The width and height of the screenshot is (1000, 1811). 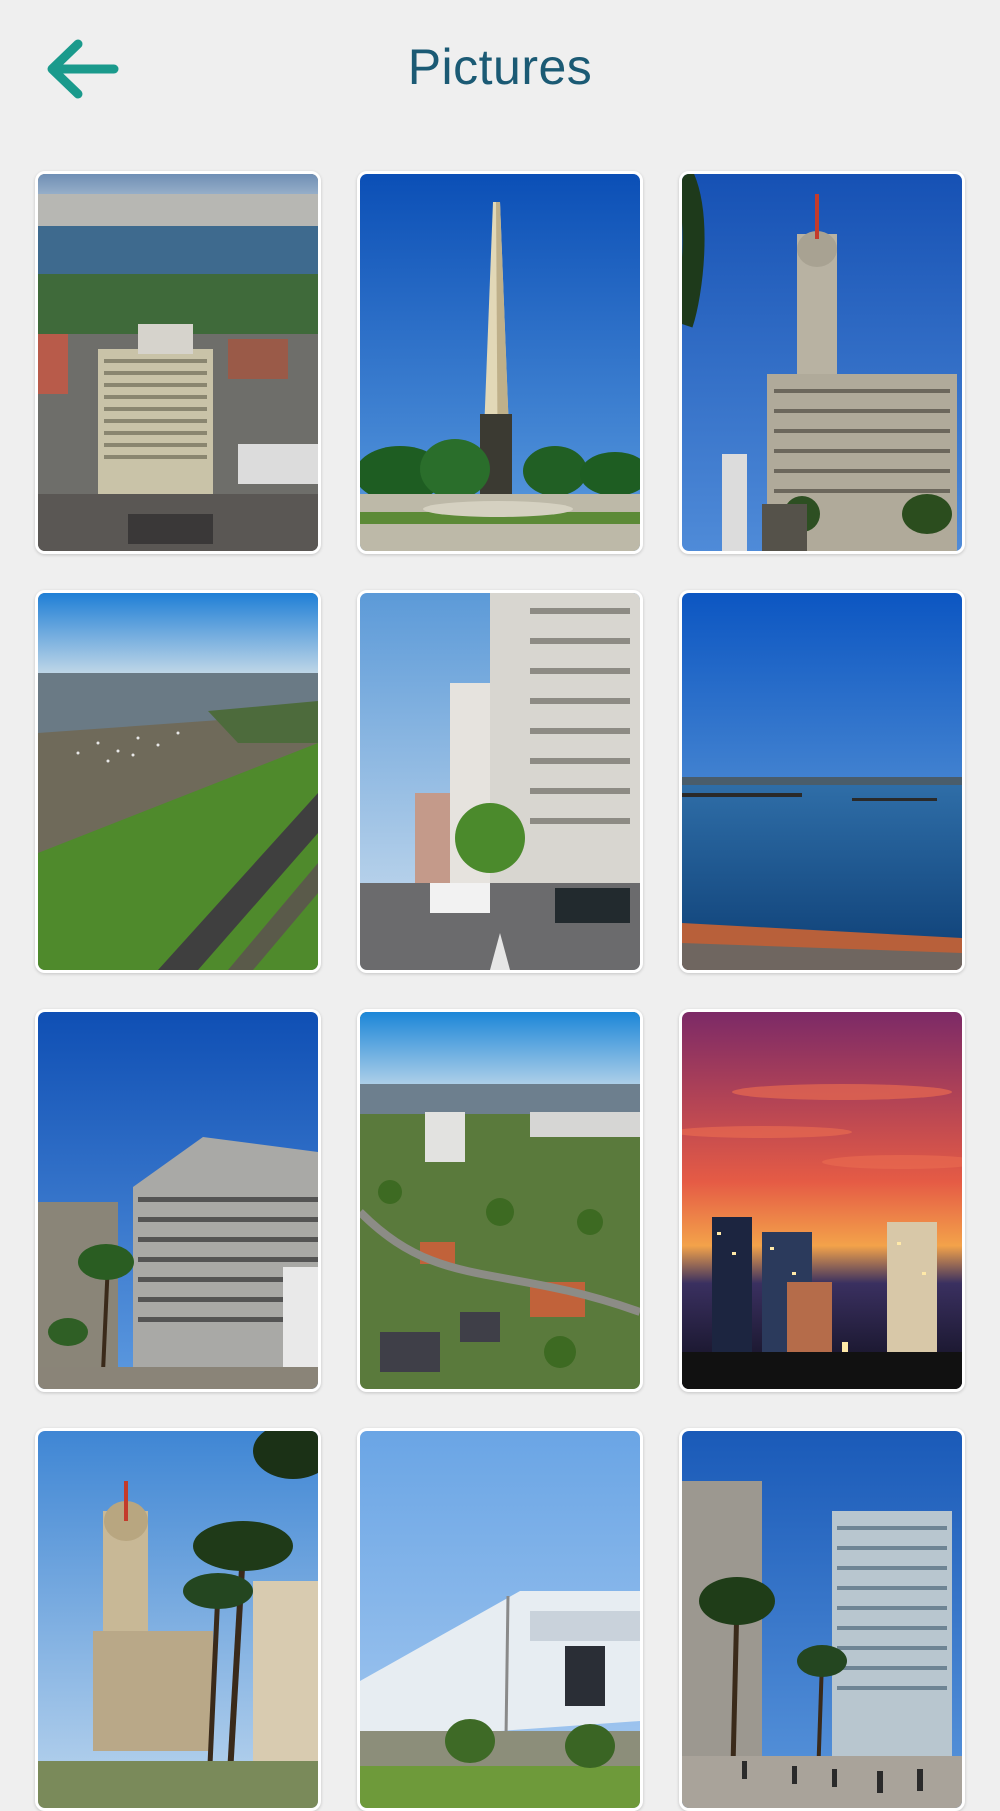 I want to click on city-sunset-night-photo, so click(x=822, y=1200).